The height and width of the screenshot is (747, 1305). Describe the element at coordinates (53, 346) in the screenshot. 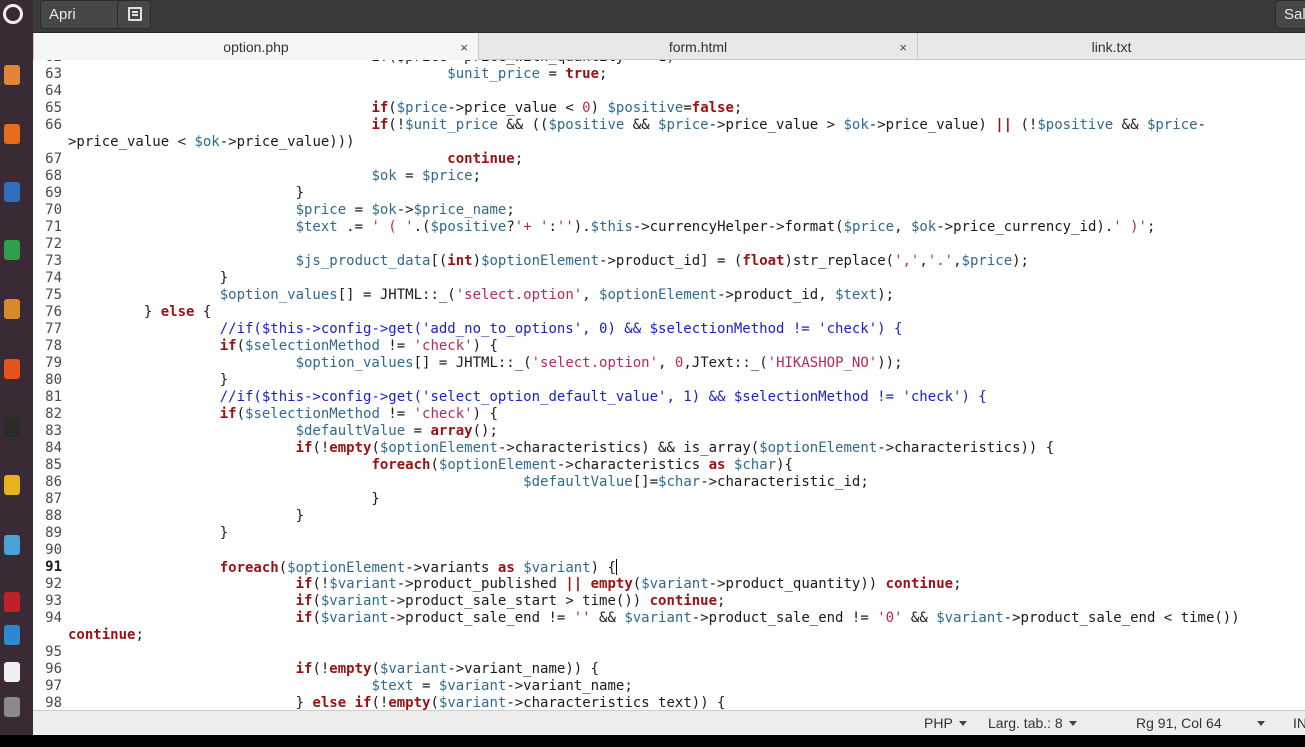

I see `line-number: 78` at that location.